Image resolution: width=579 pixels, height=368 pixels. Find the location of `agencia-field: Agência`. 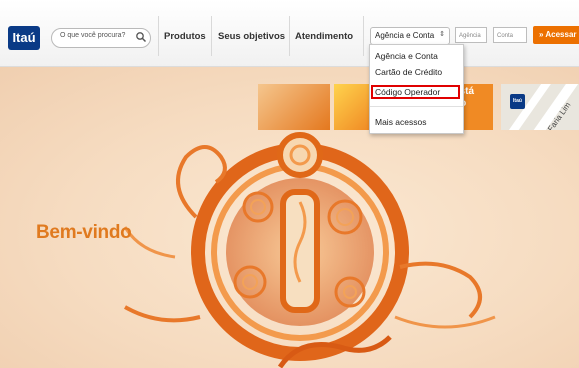

agencia-field: Agência is located at coordinates (471, 35).